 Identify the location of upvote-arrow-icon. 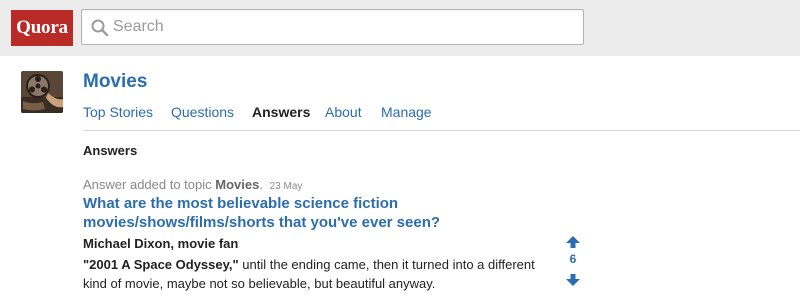
(573, 242).